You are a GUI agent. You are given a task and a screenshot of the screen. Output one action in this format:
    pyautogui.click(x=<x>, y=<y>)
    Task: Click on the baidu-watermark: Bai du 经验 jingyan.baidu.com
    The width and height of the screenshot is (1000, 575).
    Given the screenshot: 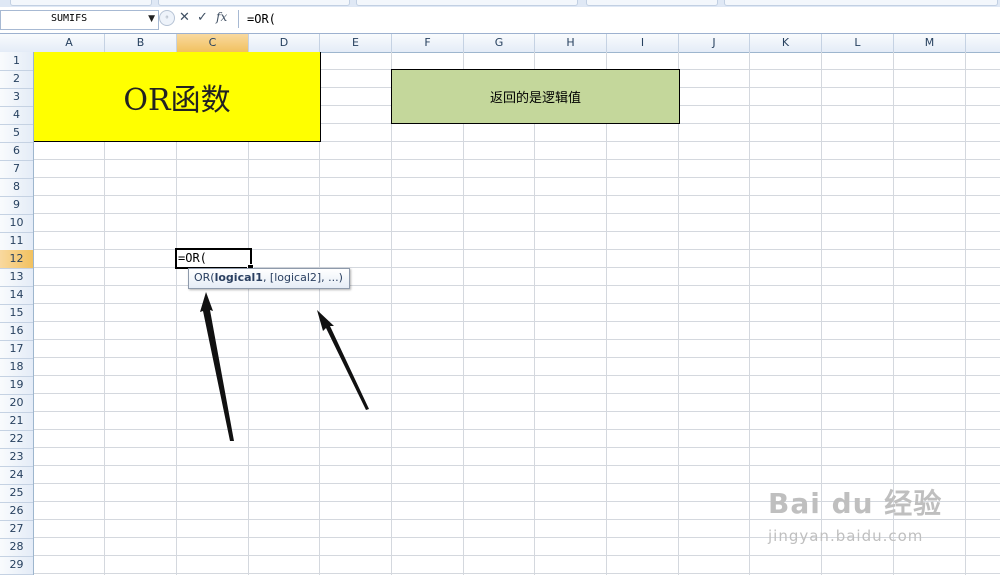 What is the action you would take?
    pyautogui.click(x=883, y=510)
    